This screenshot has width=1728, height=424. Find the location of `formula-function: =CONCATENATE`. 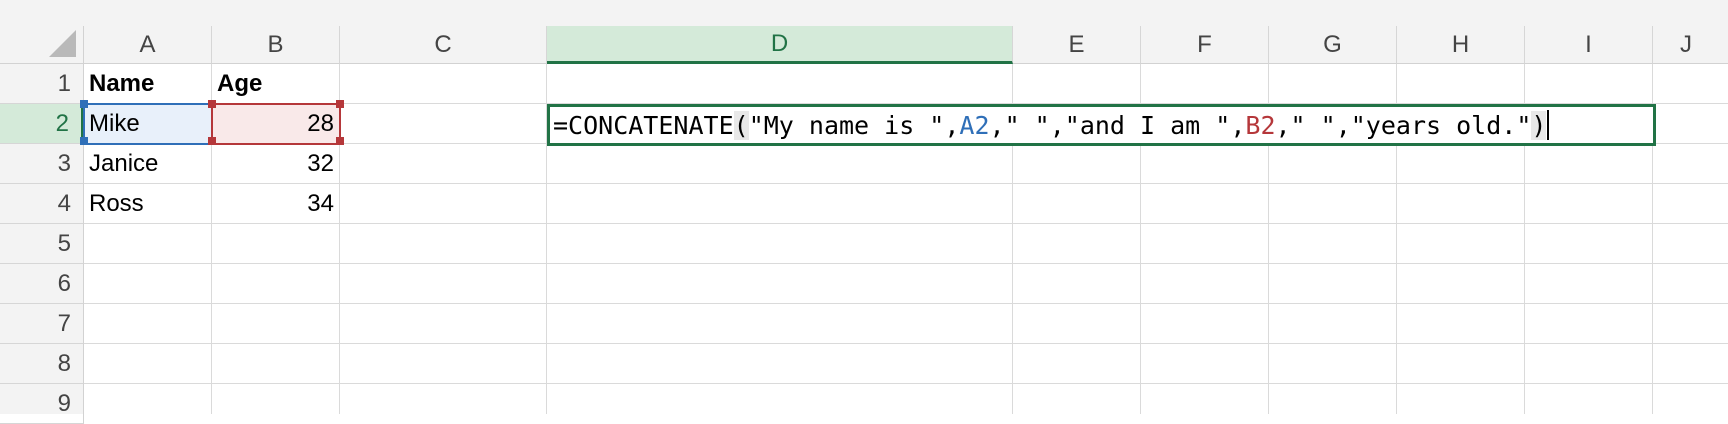

formula-function: =CONCATENATE is located at coordinates (643, 125).